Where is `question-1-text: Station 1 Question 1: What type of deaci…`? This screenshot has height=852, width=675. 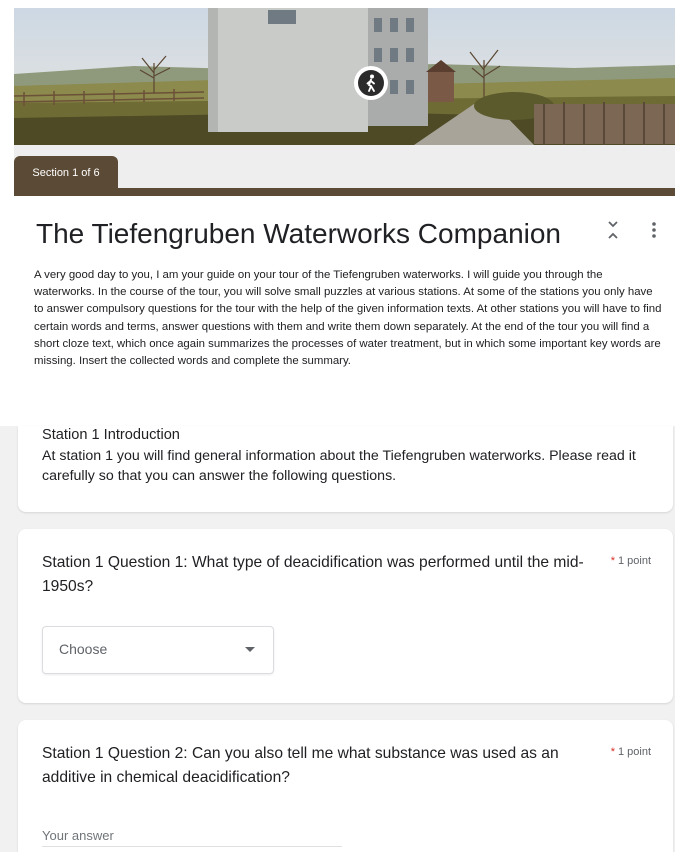
question-1-text: Station 1 Question 1: What type of deaci… is located at coordinates (313, 574).